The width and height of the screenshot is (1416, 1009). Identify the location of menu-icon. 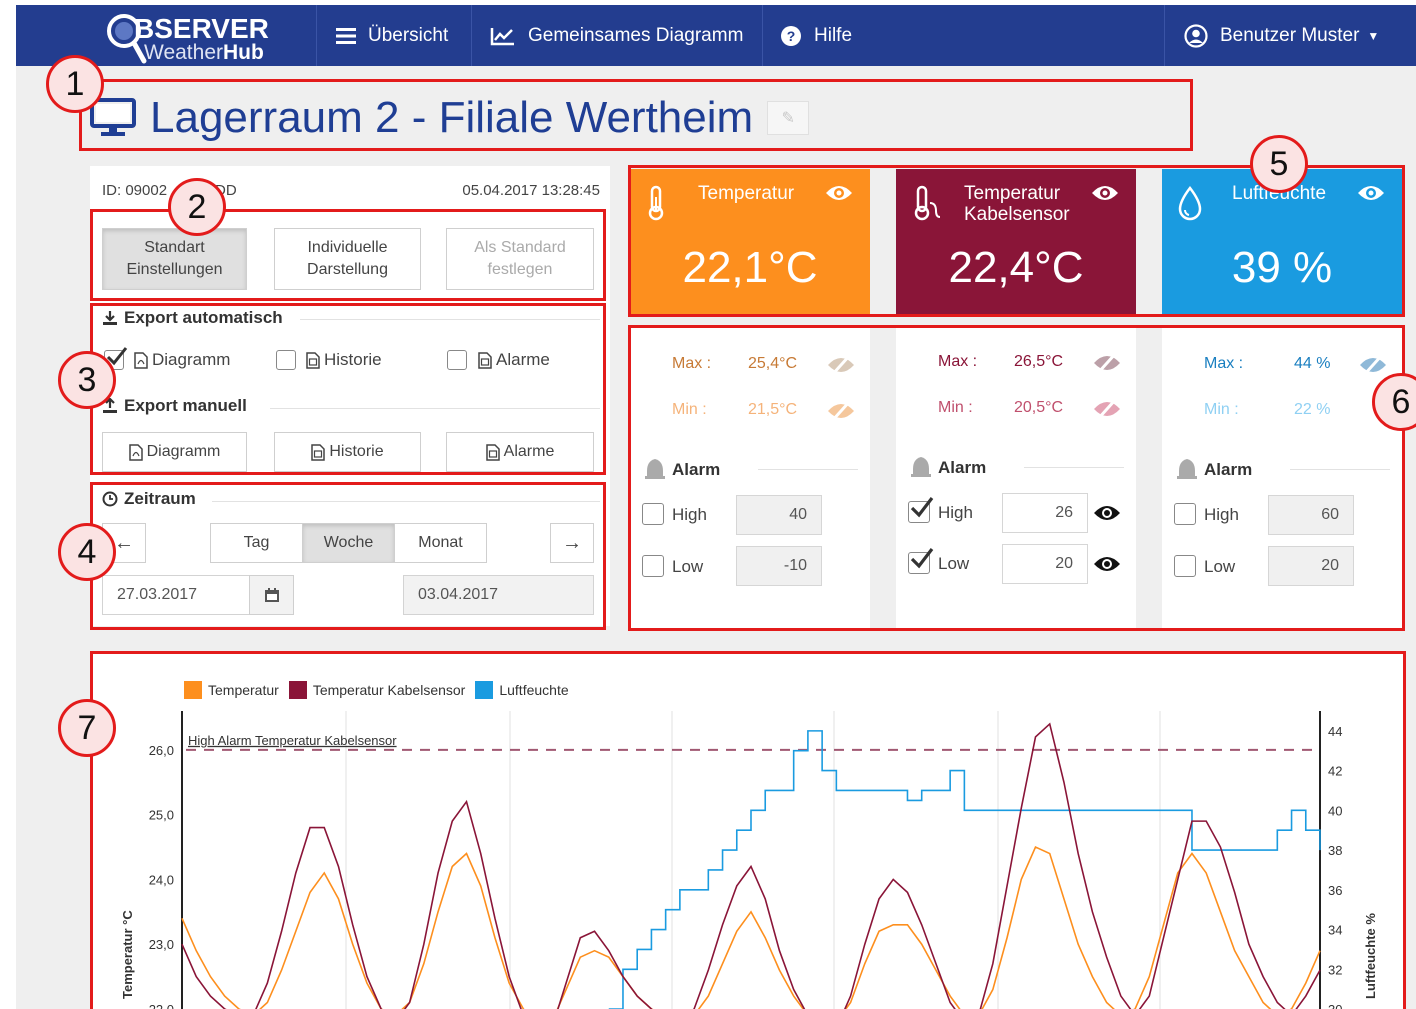
(346, 35).